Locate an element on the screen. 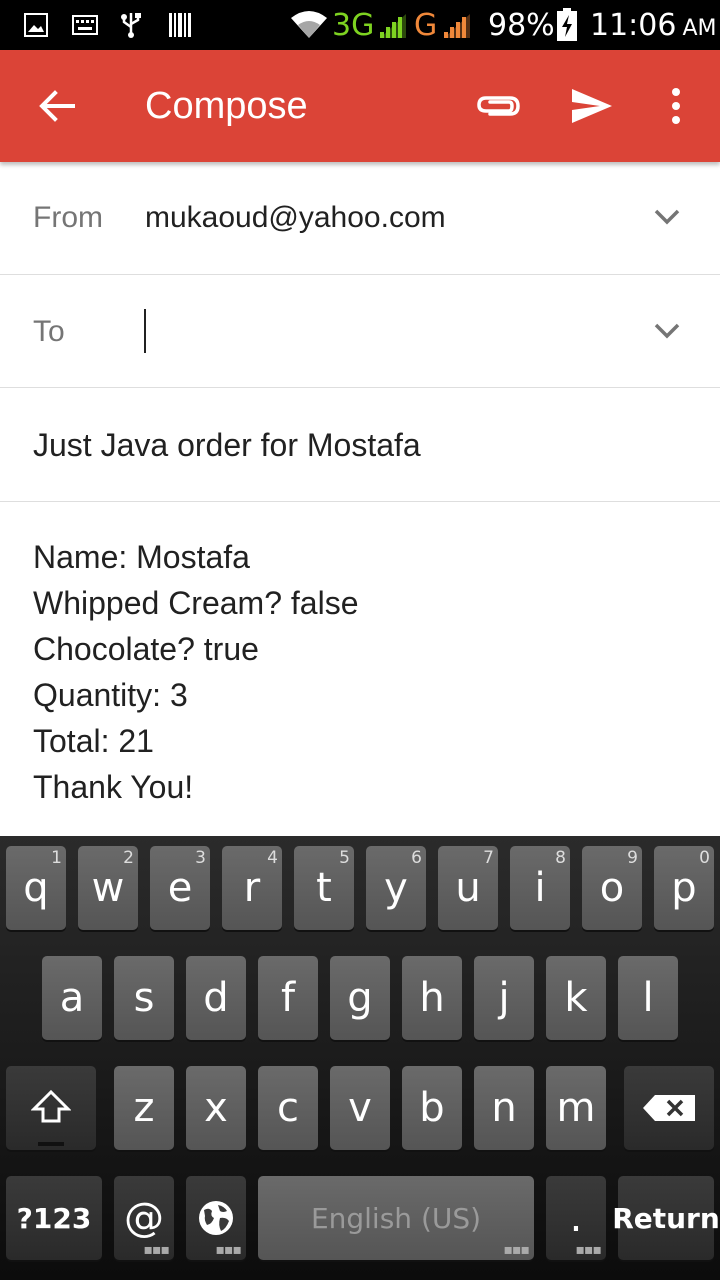 The width and height of the screenshot is (720, 1280). battery-charging-icon is located at coordinates (567, 24).